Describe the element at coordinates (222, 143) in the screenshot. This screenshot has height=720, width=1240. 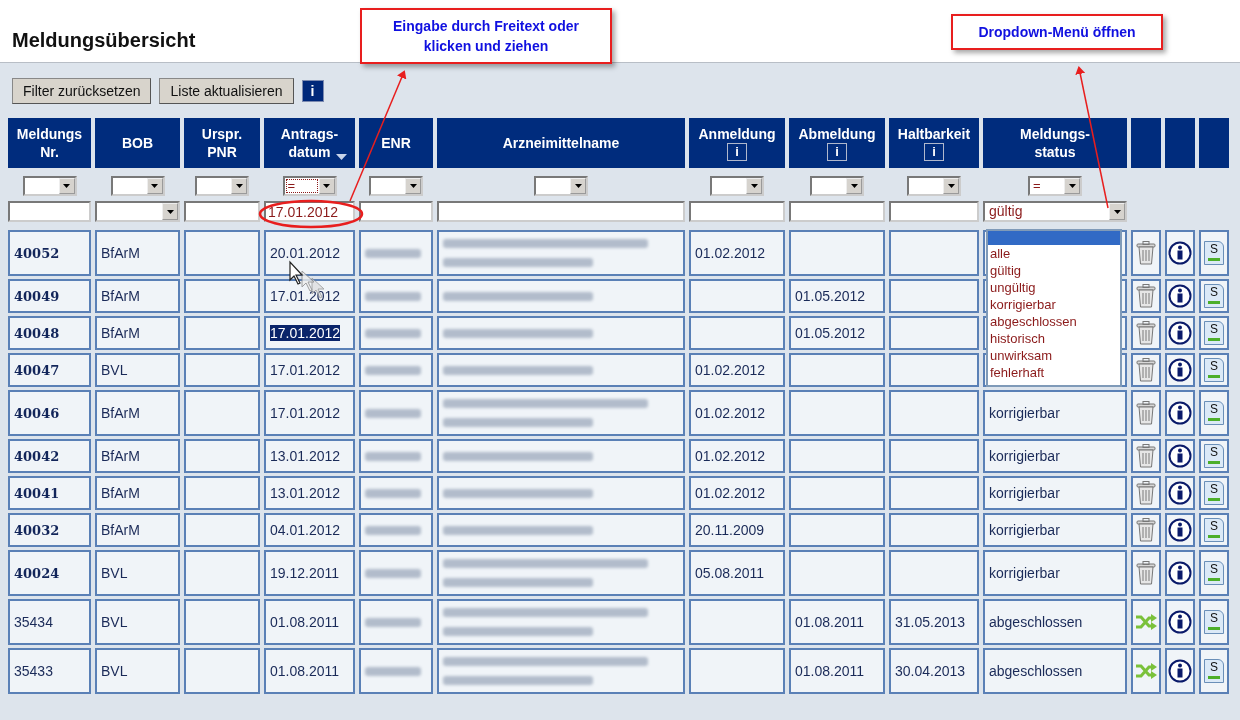
I see `column-header: Urspr. PNR` at that location.